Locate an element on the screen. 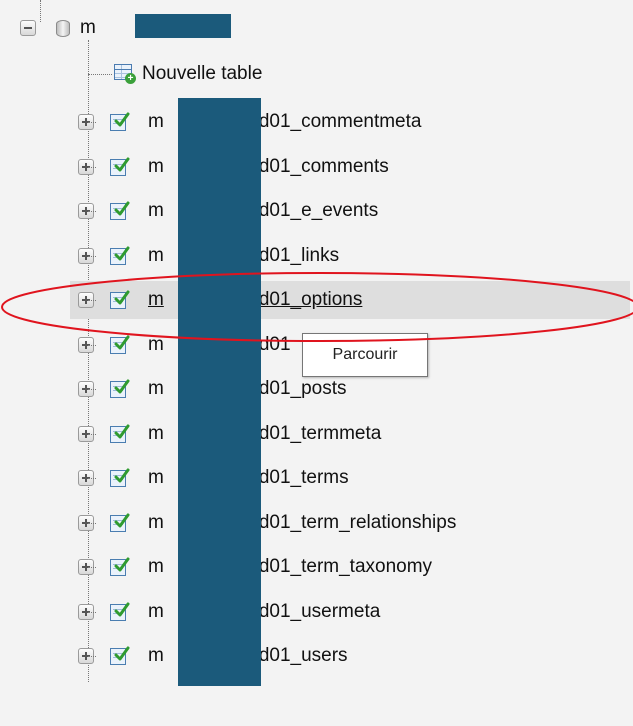  table-row: m d01_term_relationships is located at coordinates (350, 523).